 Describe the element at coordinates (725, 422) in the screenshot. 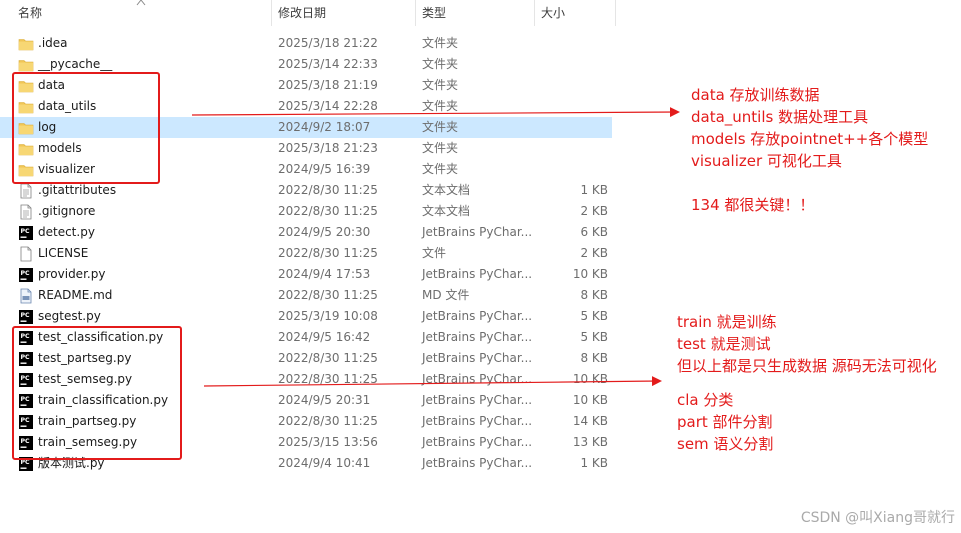

I see `note-line: part 部件分割` at that location.